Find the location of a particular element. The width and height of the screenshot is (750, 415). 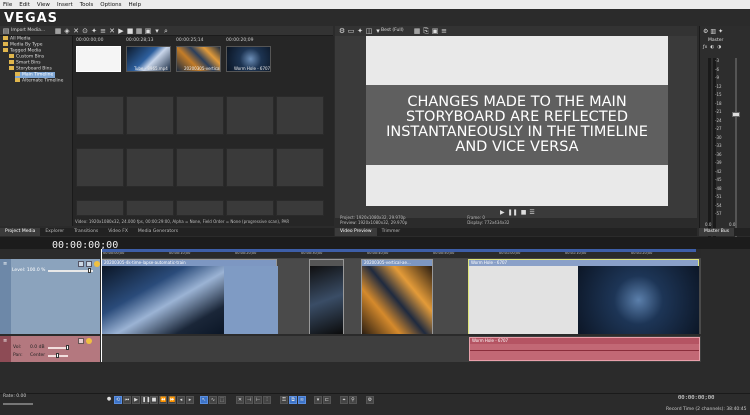

tab-media-generators: Media Generators is located at coordinates (158, 232).